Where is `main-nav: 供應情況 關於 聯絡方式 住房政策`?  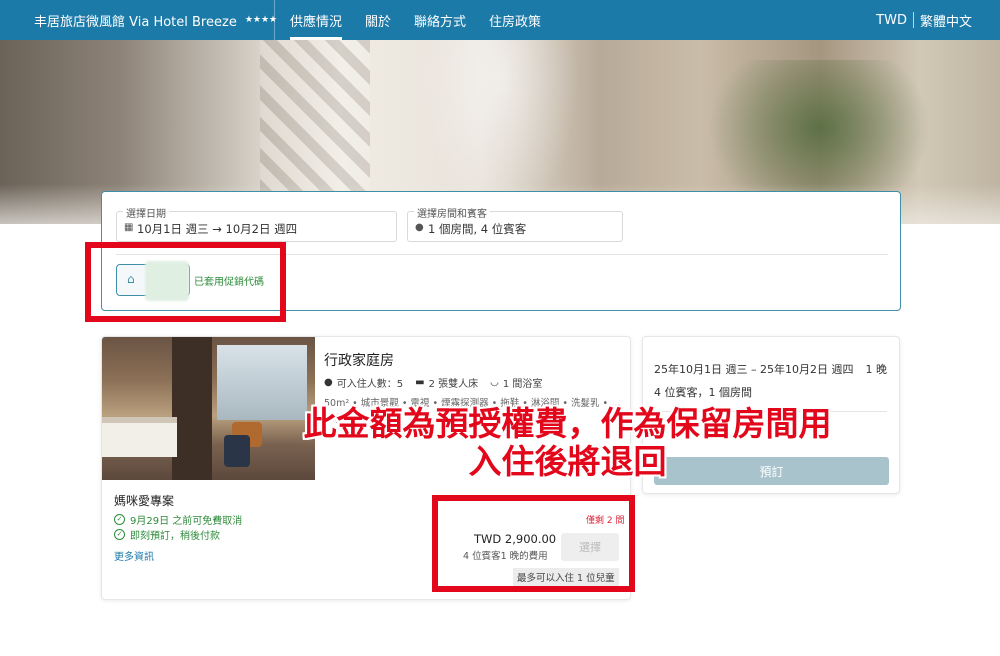
main-nav: 供應情況 關於 聯絡方式 住房政策 is located at coordinates (427, 20).